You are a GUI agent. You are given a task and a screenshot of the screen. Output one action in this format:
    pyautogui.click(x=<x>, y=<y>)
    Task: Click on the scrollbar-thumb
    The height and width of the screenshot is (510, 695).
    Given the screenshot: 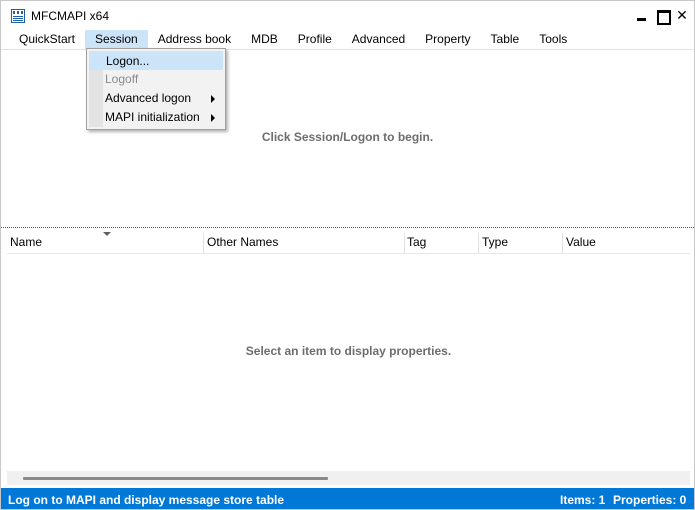 What is the action you would take?
    pyautogui.click(x=175, y=478)
    